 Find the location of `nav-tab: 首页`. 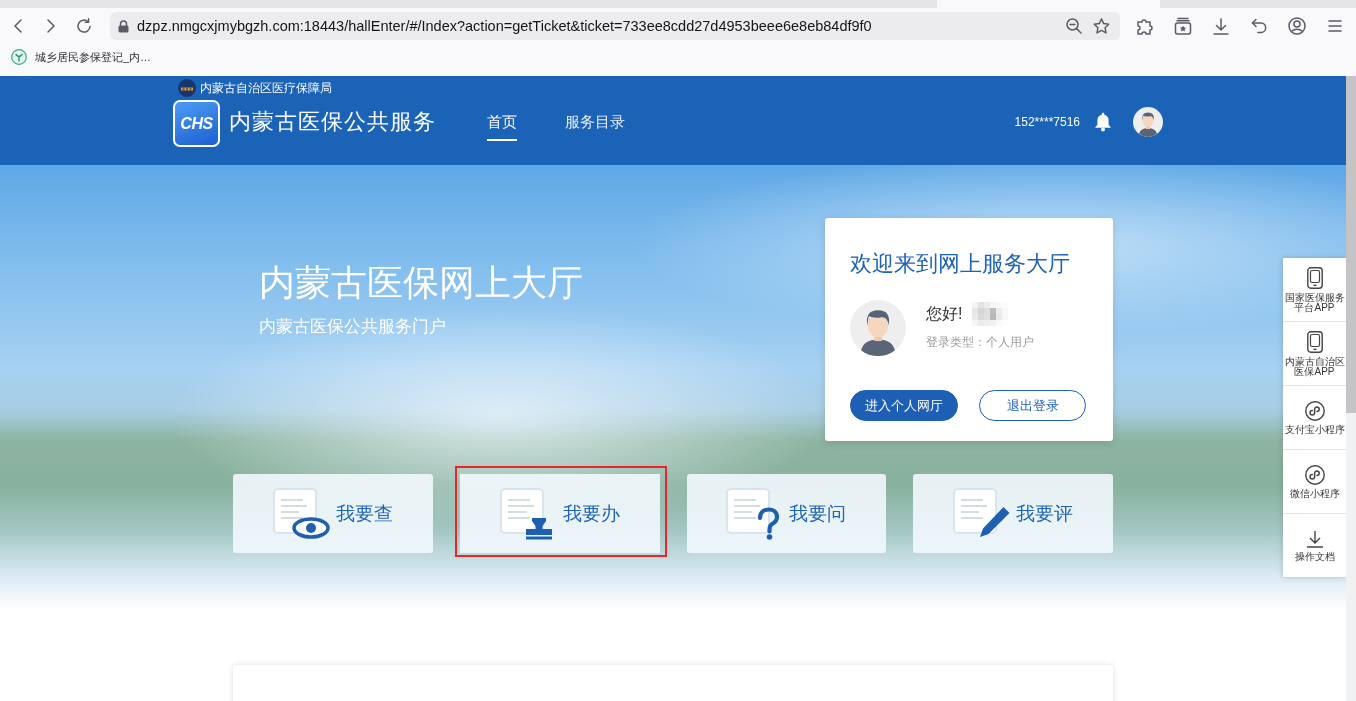

nav-tab: 首页 is located at coordinates (502, 127).